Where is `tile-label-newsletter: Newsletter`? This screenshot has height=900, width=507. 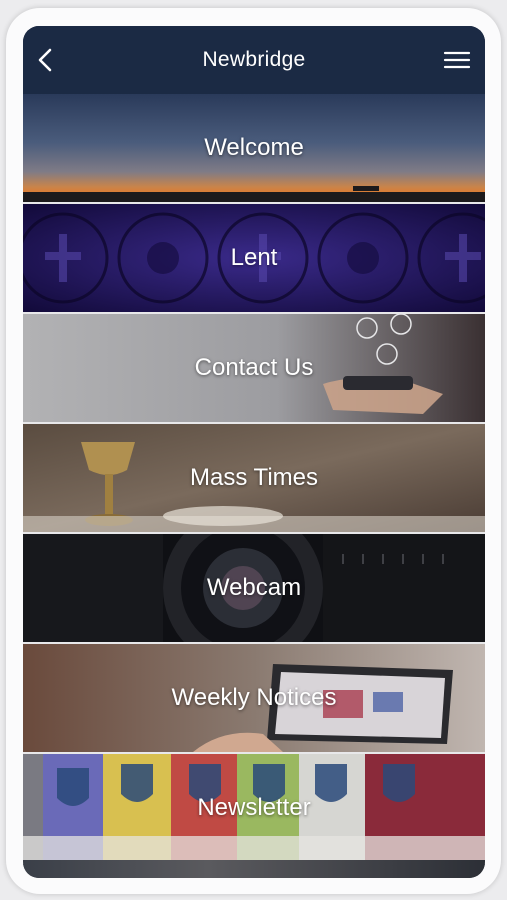
tile-label-newsletter: Newsletter is located at coordinates (254, 807).